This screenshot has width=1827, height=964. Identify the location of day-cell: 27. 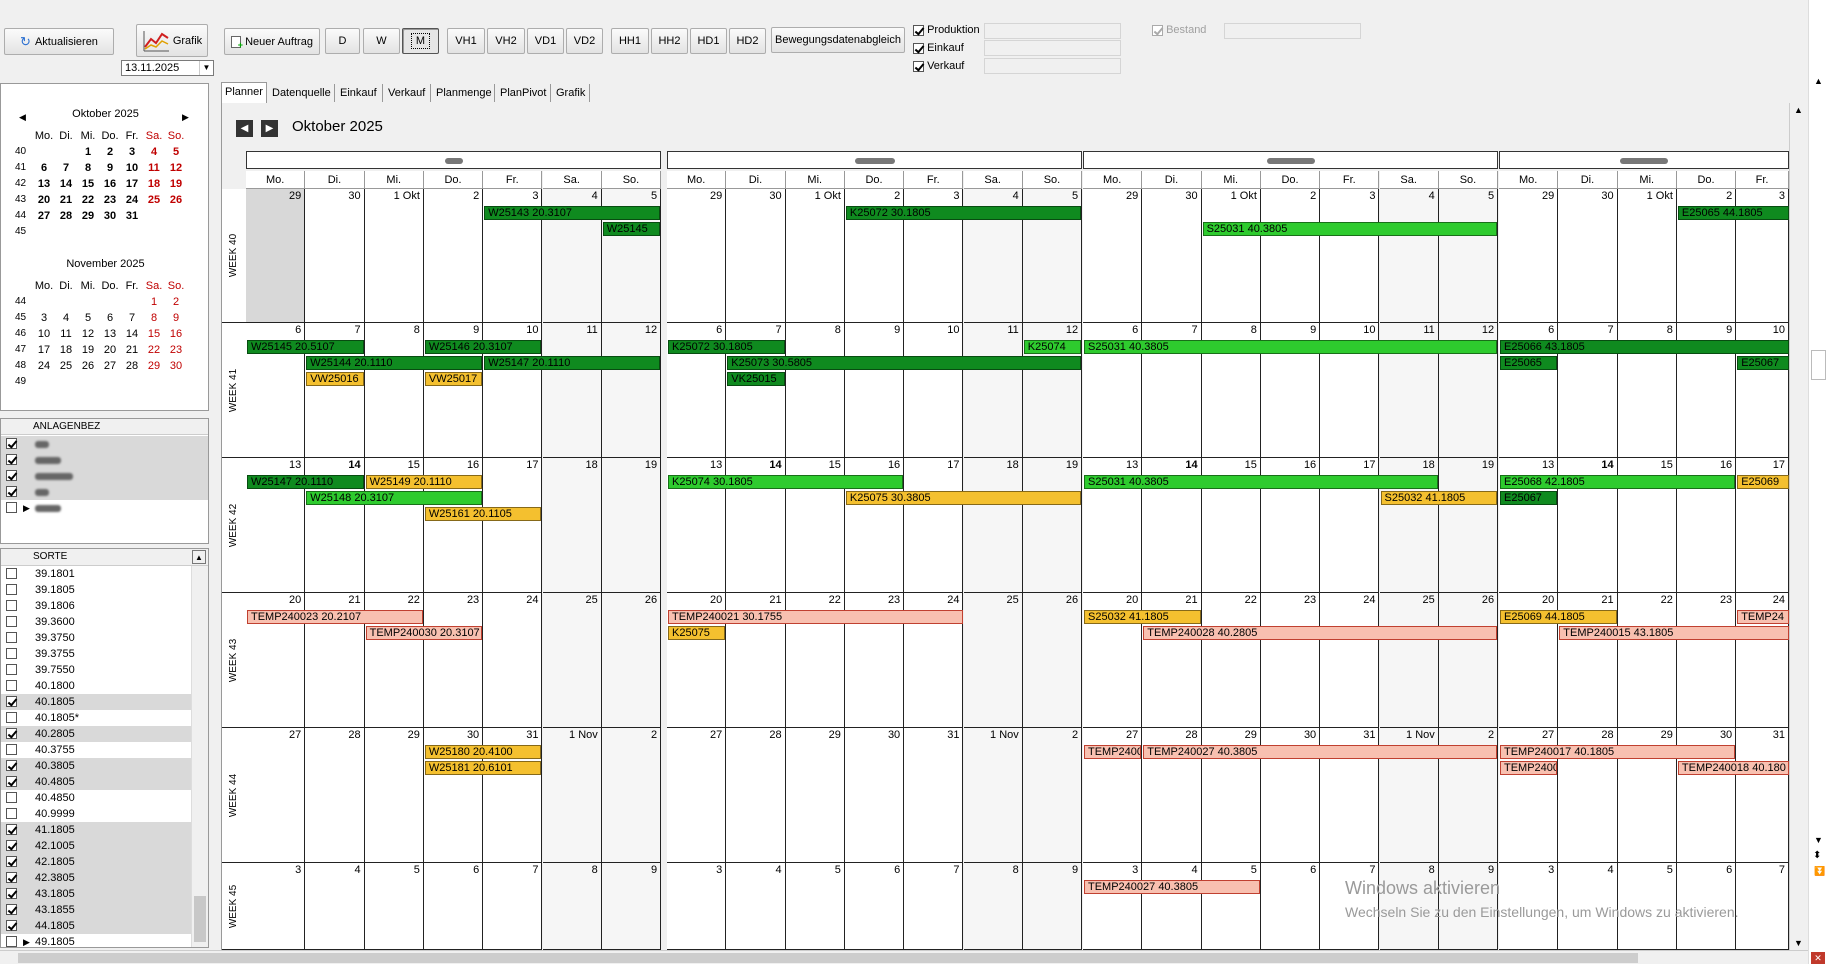
(276, 795).